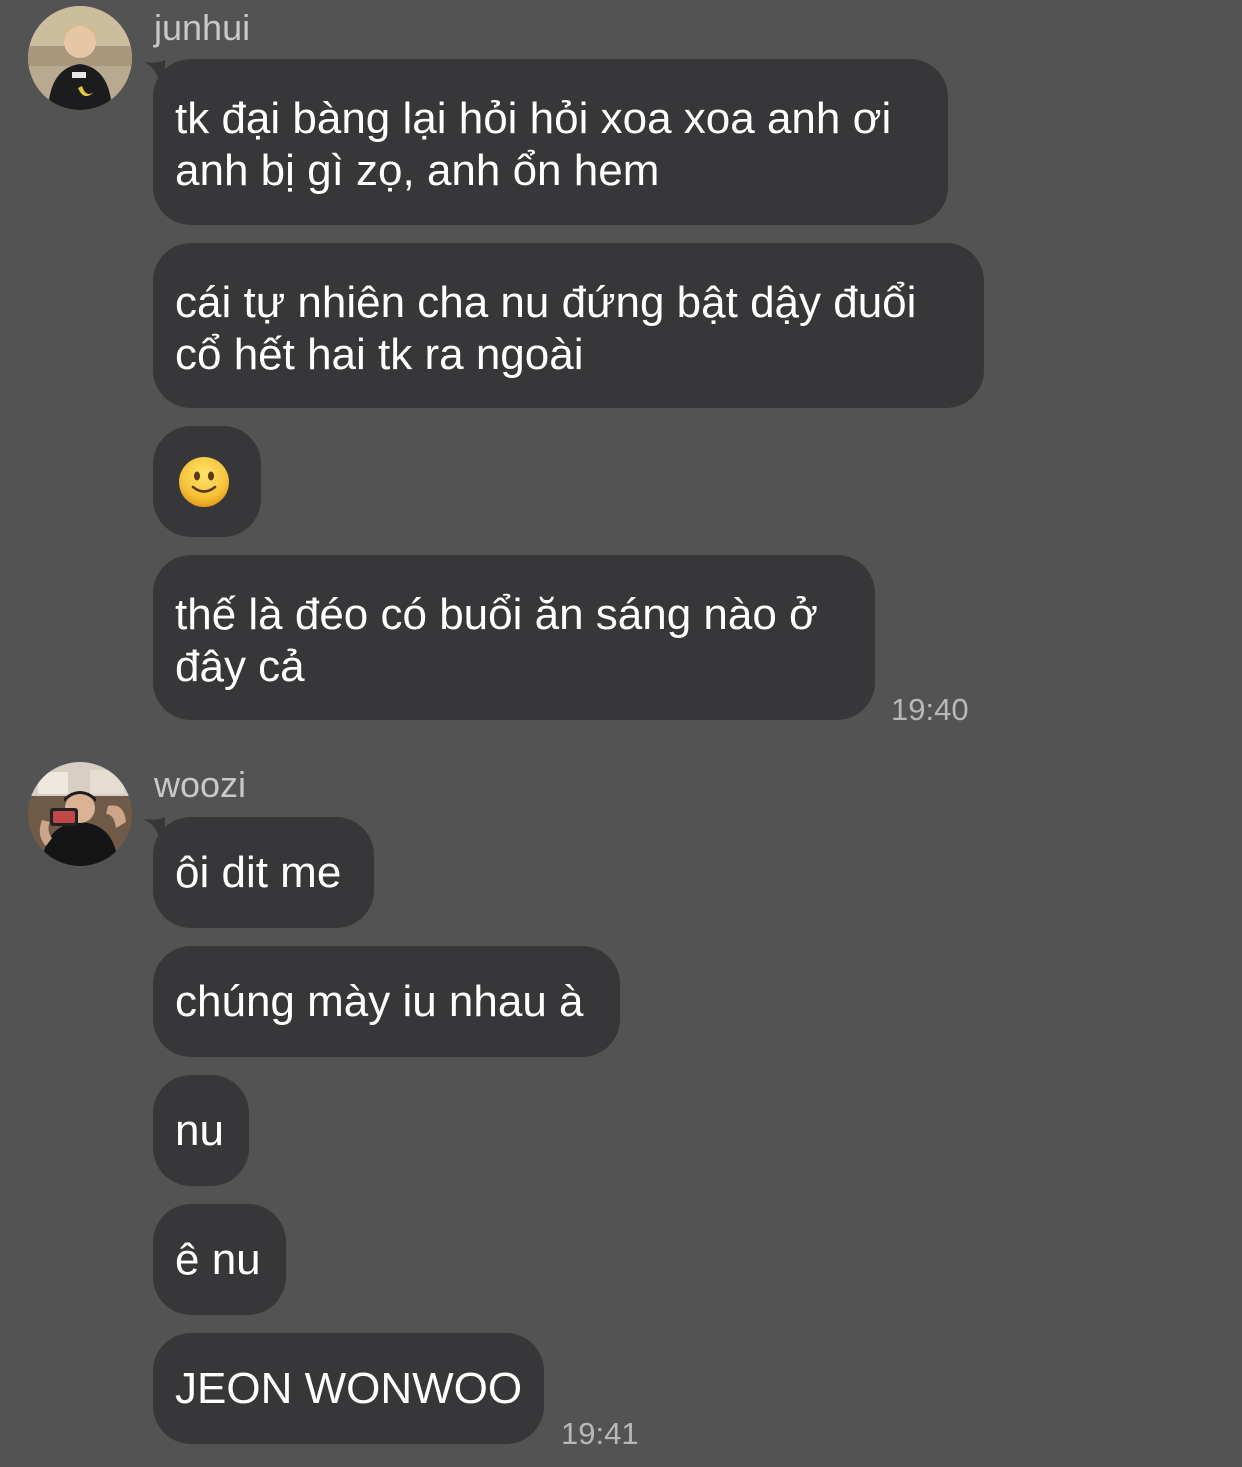 The image size is (1242, 1467). What do you see at coordinates (258, 872) in the screenshot?
I see `message-line: ôi dit me` at bounding box center [258, 872].